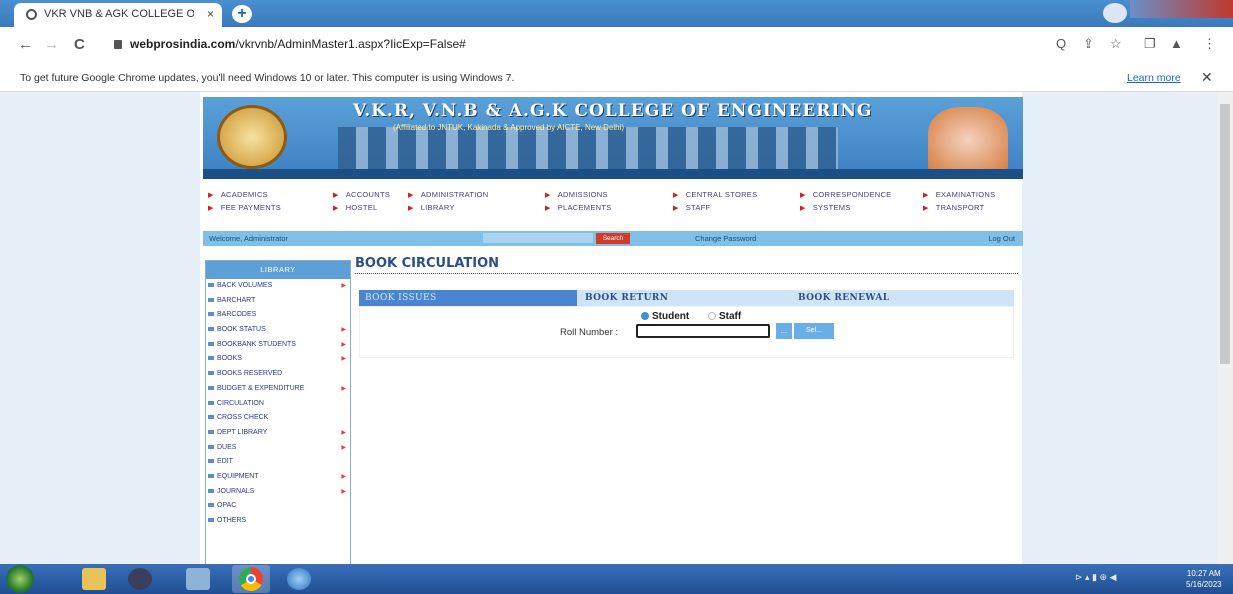 Image resolution: width=1233 pixels, height=594 pixels. Describe the element at coordinates (715, 194) in the screenshot. I see `menu-item: CENTRAL STORES` at that location.